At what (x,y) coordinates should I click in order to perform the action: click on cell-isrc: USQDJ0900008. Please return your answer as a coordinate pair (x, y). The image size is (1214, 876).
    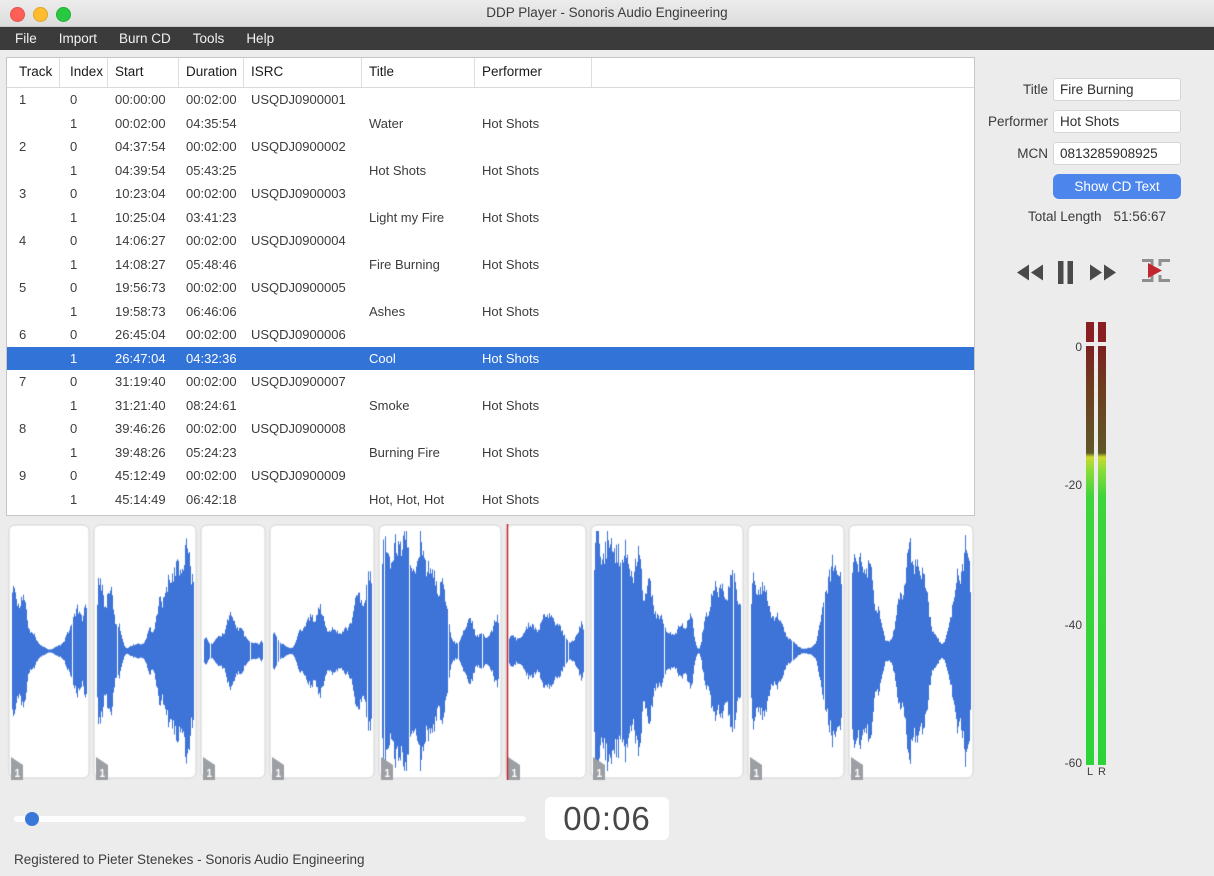
    Looking at the image, I should click on (298, 428).